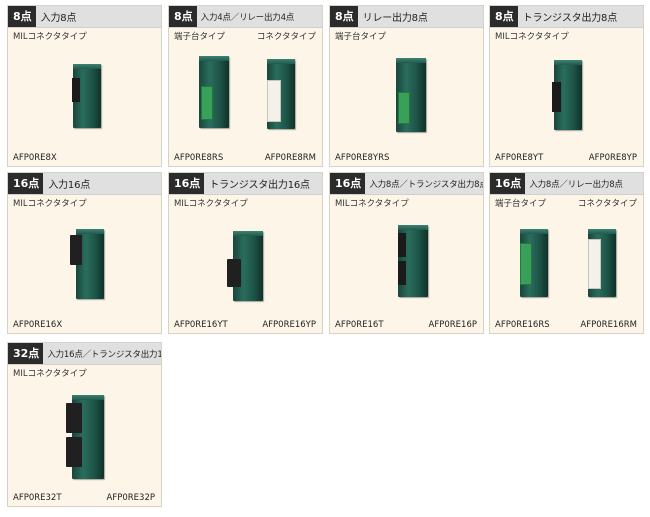 This screenshot has width=650, height=517. I want to click on model-code-right: AFP0RE16YP, so click(289, 325).